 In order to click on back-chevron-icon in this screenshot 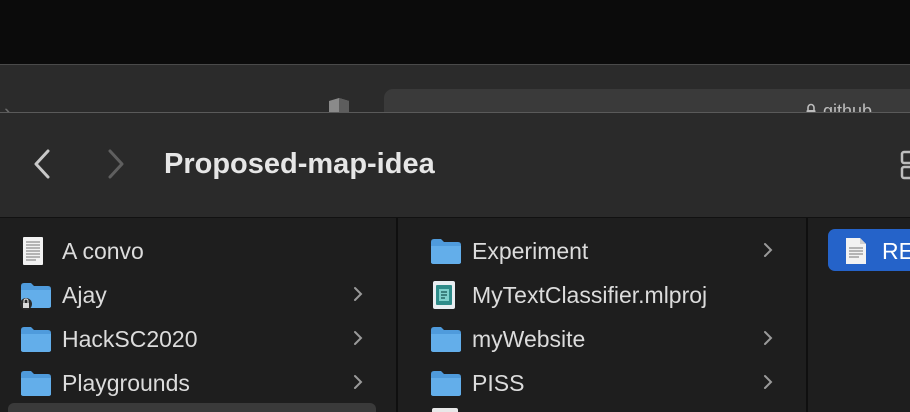, I will do `click(43, 164)`.